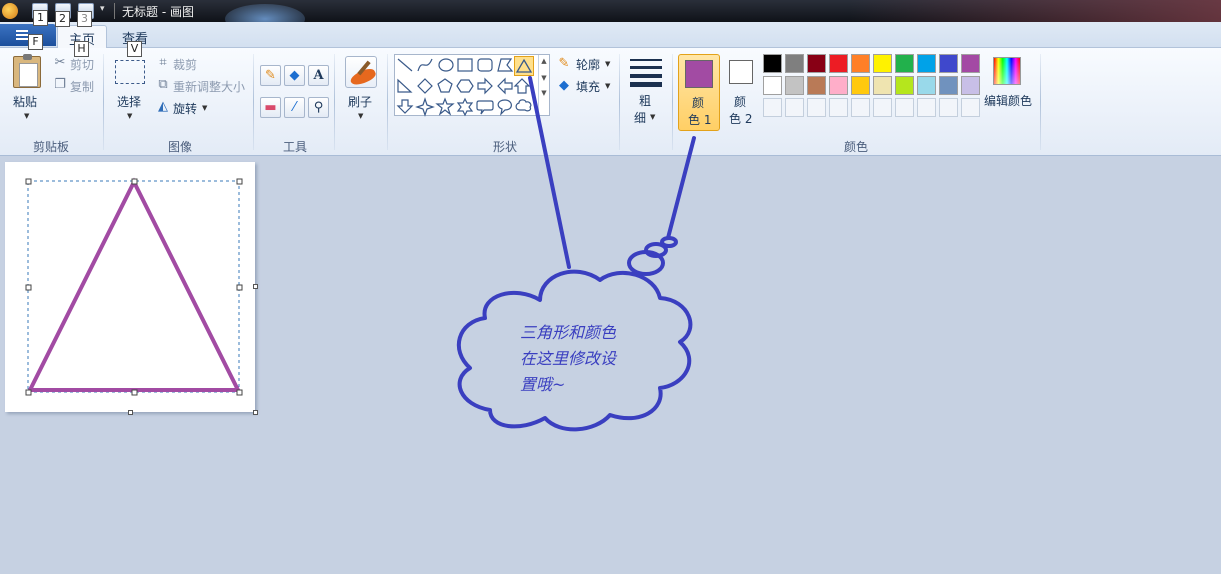 The width and height of the screenshot is (1221, 574). I want to click on tools-group-label: 工具, so click(294, 147).